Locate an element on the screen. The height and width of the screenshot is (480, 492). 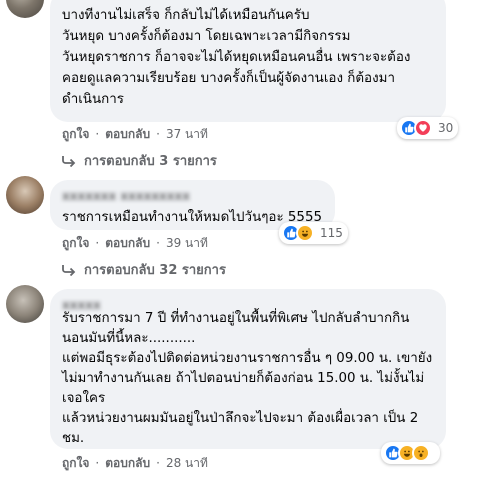
love-icon is located at coordinates (423, 128).